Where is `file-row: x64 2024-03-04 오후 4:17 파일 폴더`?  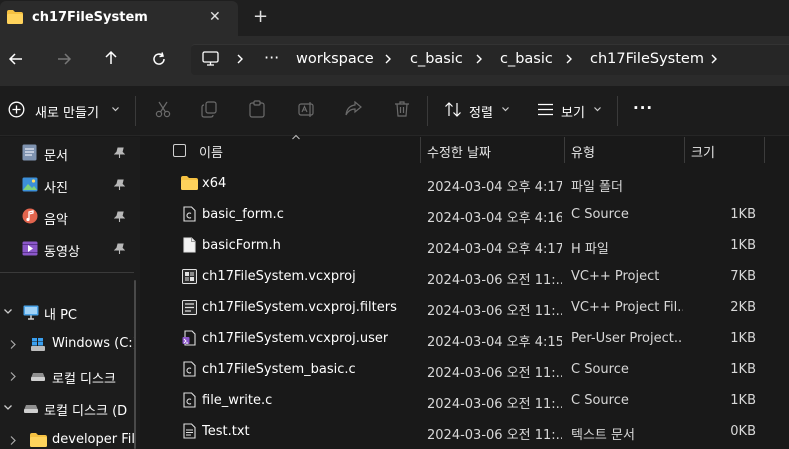
file-row: x64 2024-03-04 오후 4:17 파일 폴더 is located at coordinates (469, 184).